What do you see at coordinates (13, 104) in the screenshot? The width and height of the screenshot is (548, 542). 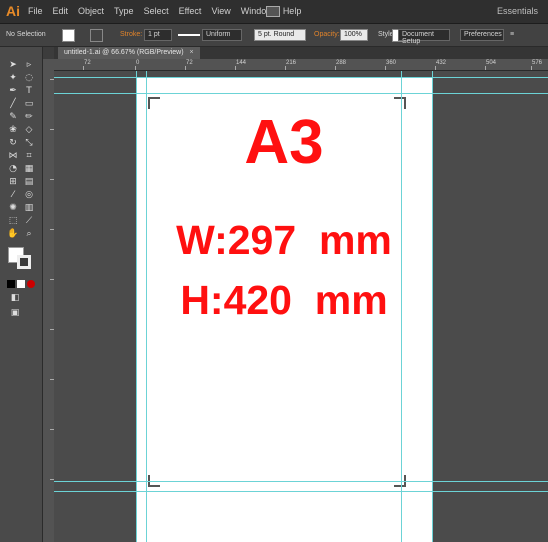 I see `line-icon: ╱` at bounding box center [13, 104].